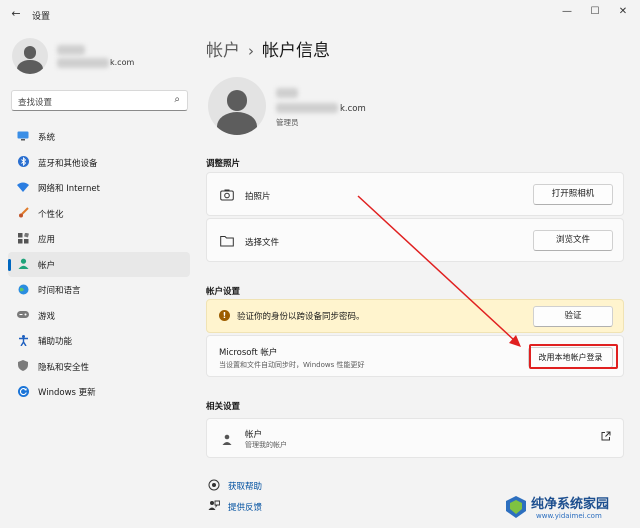 The image size is (640, 528). I want to click on section-related-settings: 相关设置, so click(223, 407).